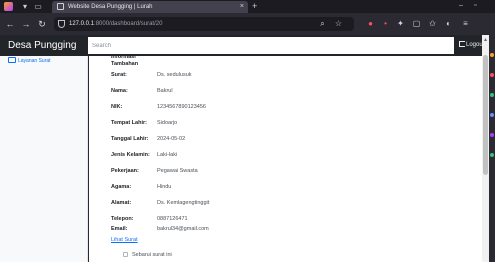  What do you see at coordinates (261, 171) in the screenshot?
I see `detail-row: Pekerjaan: Pegawai Swasta` at bounding box center [261, 171].